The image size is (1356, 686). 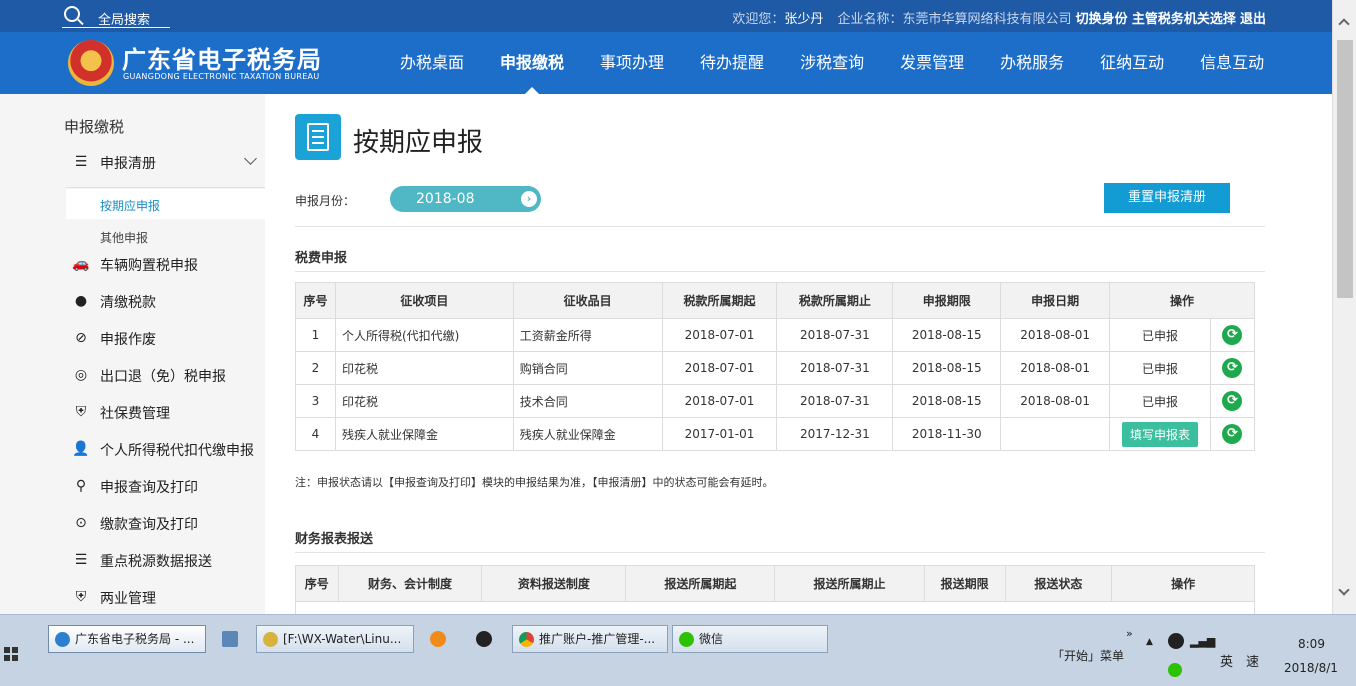 I want to click on sidebar-item-label: 出口退（免）税申报, so click(x=163, y=377).